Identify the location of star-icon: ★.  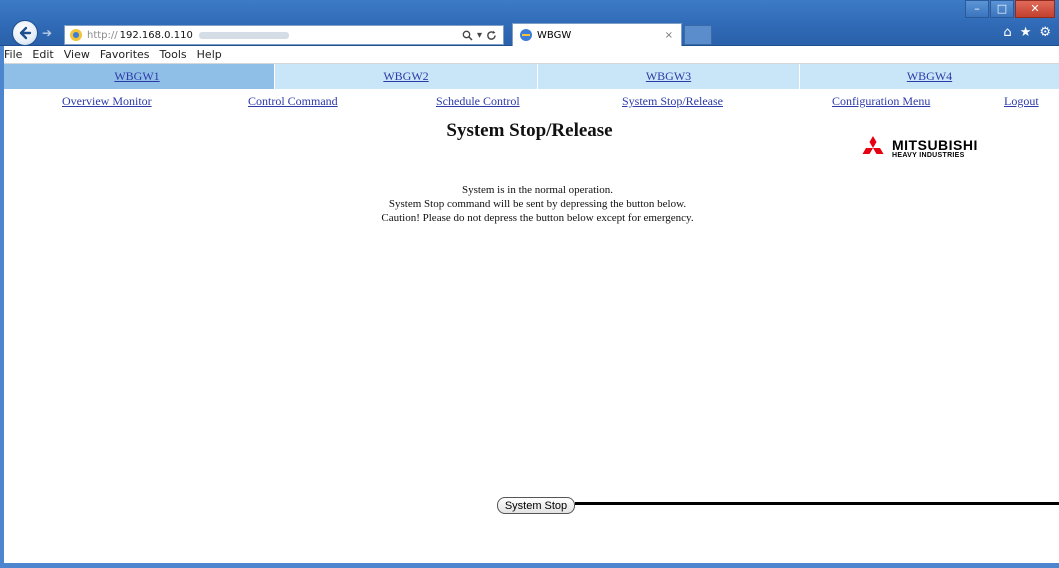
(1026, 32).